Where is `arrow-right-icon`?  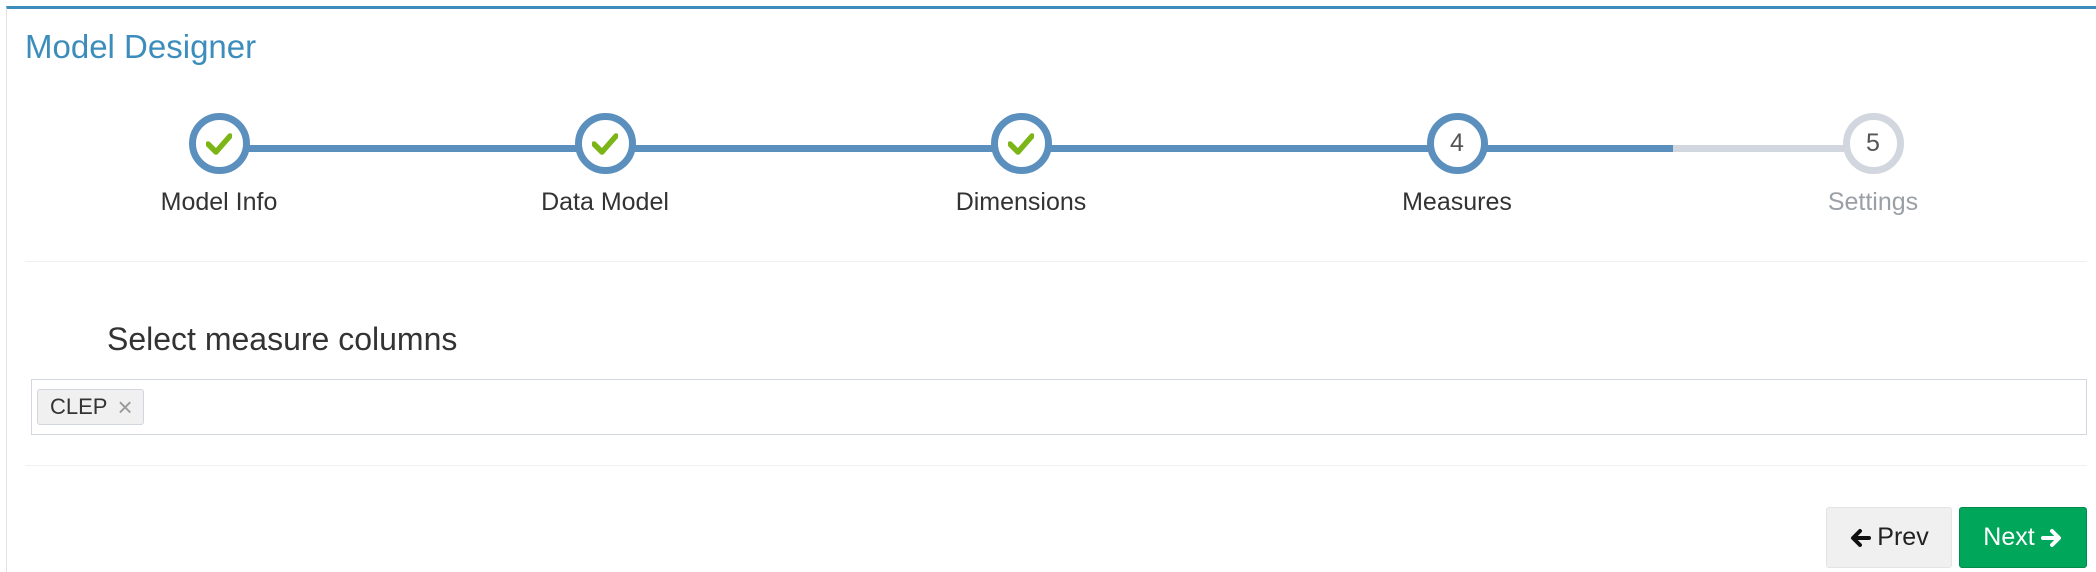
arrow-right-icon is located at coordinates (2051, 538).